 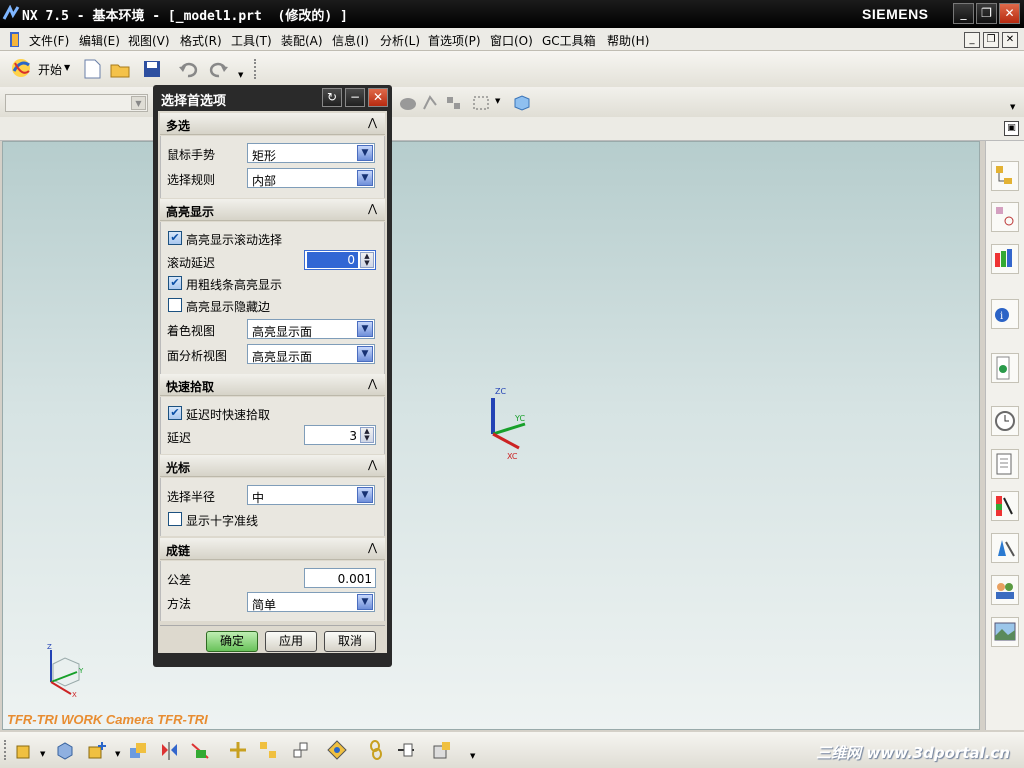 What do you see at coordinates (1010, 40) in the screenshot?
I see `mdi-close-button: ✕` at bounding box center [1010, 40].